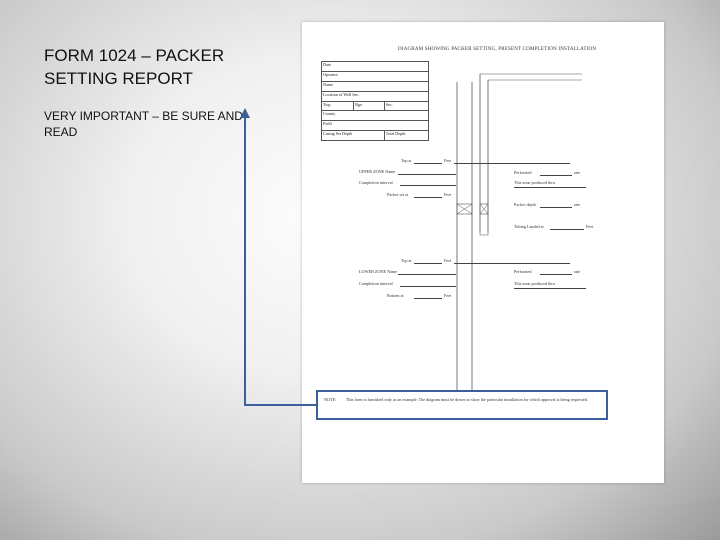  I want to click on connector-arrow, so click(278, 257).